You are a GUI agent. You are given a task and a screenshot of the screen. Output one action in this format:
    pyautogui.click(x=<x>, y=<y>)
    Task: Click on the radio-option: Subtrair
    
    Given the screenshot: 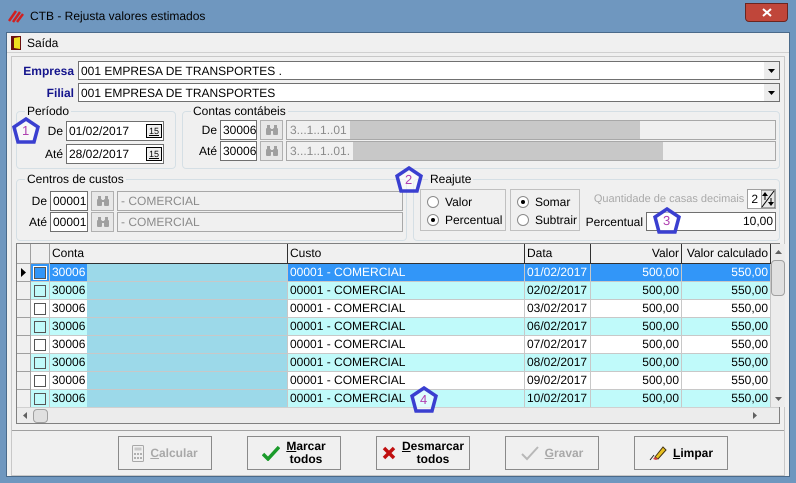 What is the action you would take?
    pyautogui.click(x=548, y=220)
    